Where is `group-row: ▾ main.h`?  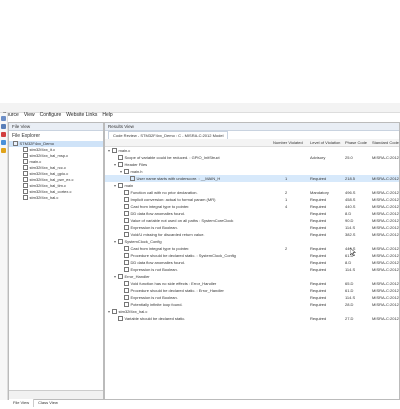
group-row: ▾ main.h is located at coordinates (252, 171).